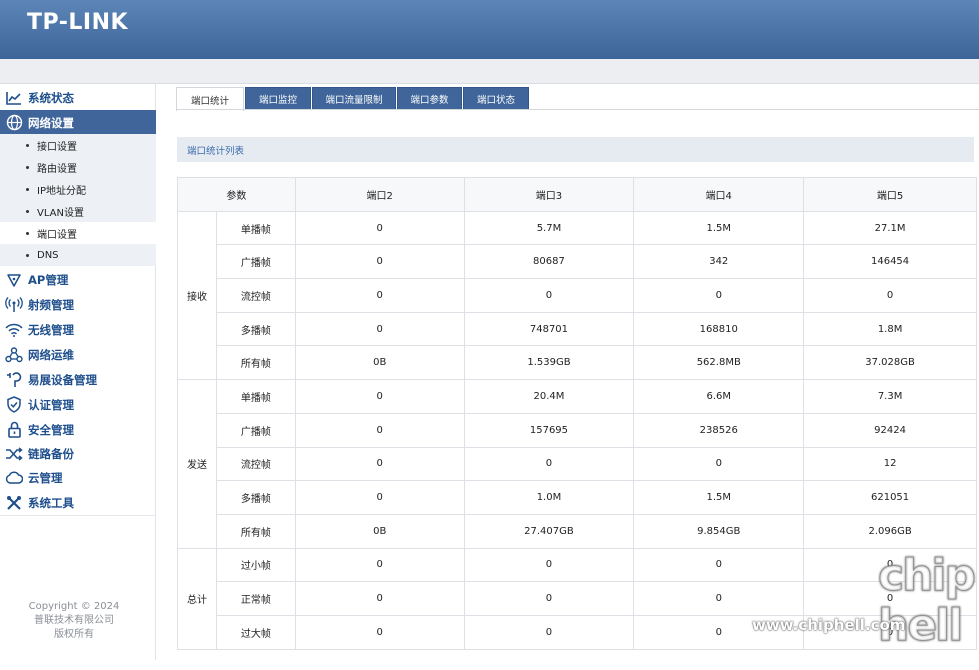 Image resolution: width=979 pixels, height=670 pixels. I want to click on value-cell: 2.096GB, so click(890, 531).